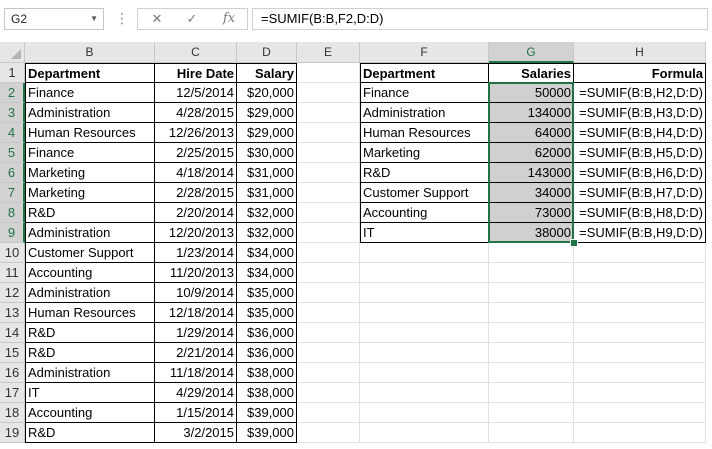  Describe the element at coordinates (640, 193) in the screenshot. I see `table2-cell: =SUMIF(B:B,H7,D:D)` at that location.